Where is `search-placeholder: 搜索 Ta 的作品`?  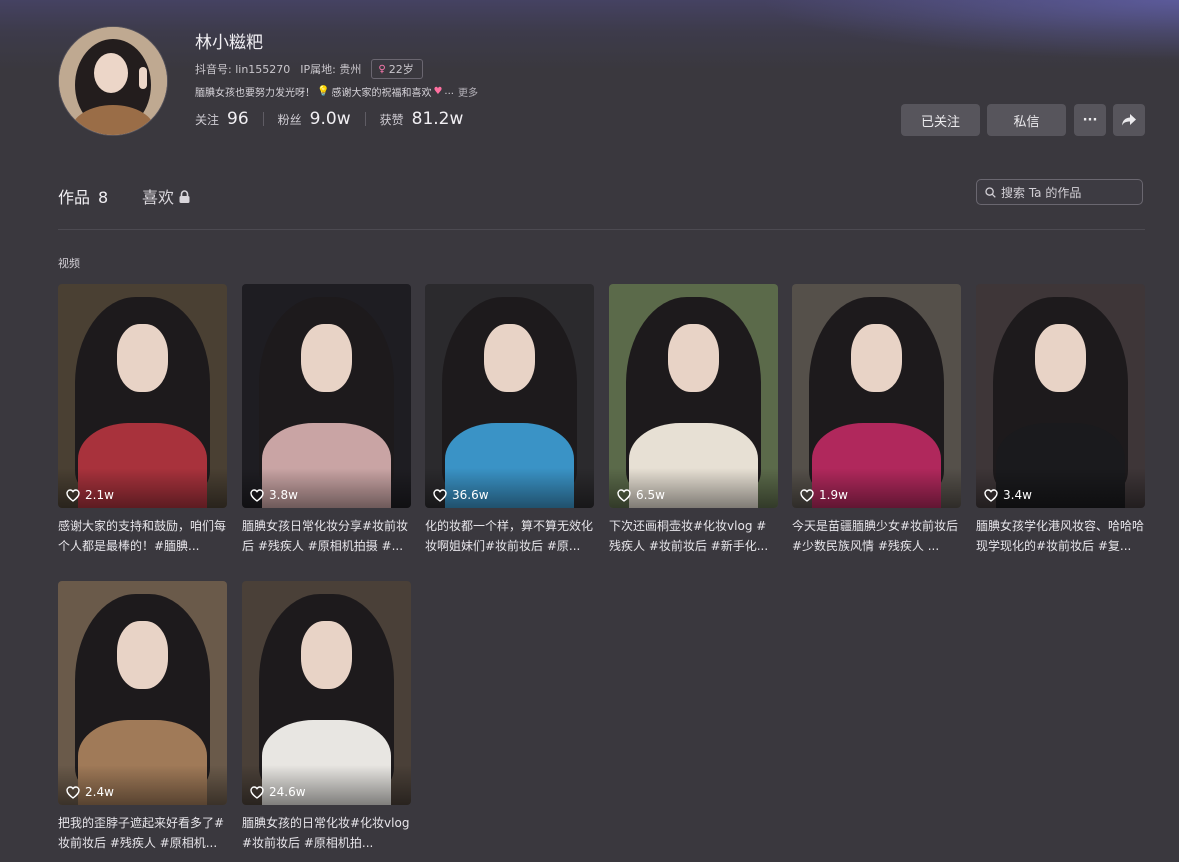
search-placeholder: 搜索 Ta 的作品 is located at coordinates (1041, 192).